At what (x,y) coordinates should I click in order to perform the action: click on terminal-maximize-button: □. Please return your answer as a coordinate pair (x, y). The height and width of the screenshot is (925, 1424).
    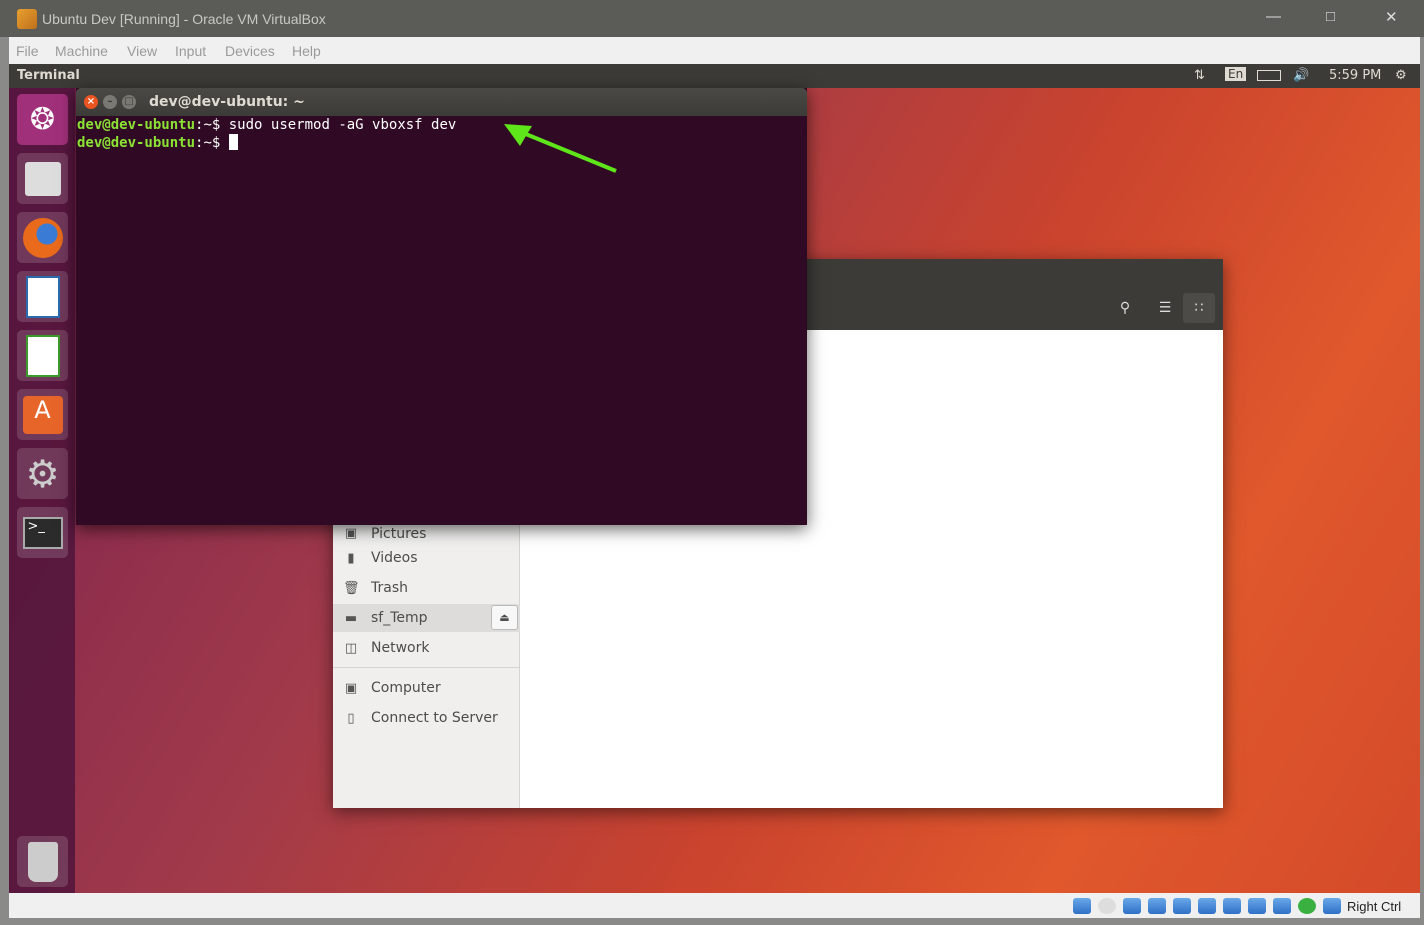
    Looking at the image, I should click on (129, 102).